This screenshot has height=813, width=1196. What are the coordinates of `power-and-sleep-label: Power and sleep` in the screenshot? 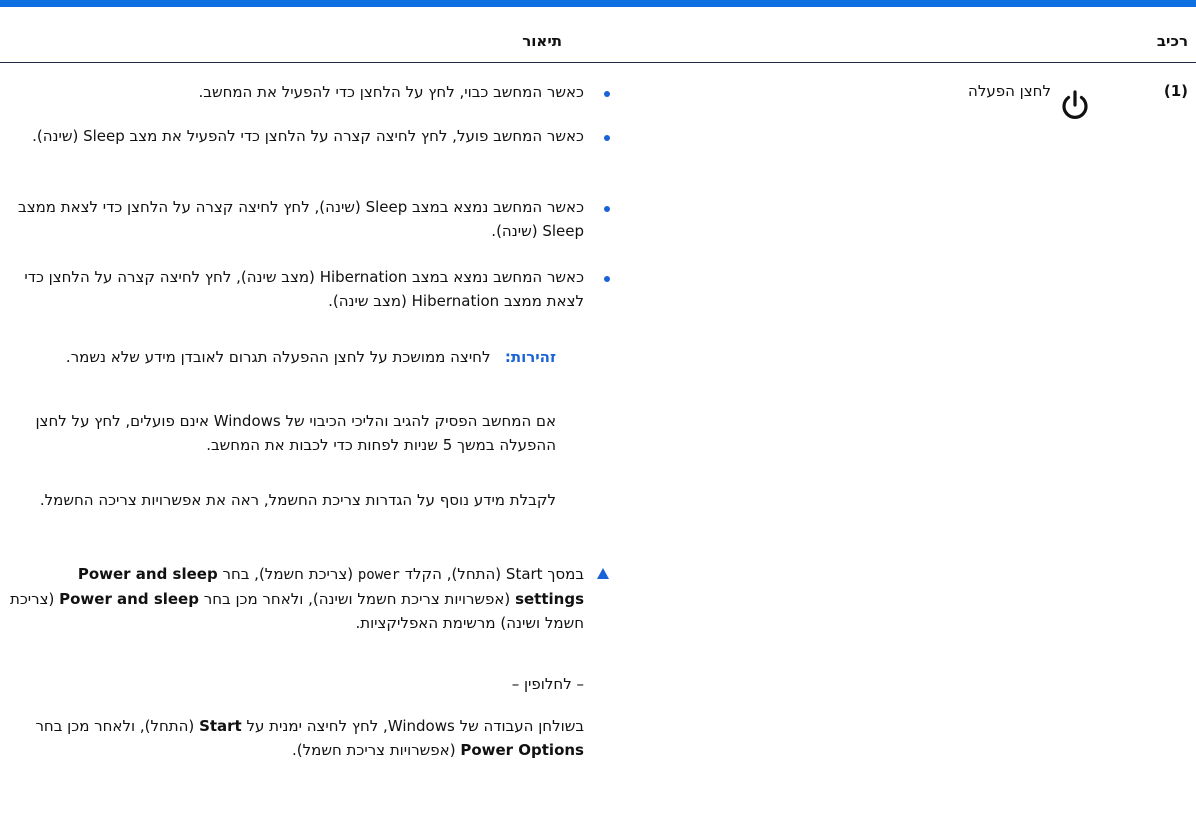 It's located at (129, 599).